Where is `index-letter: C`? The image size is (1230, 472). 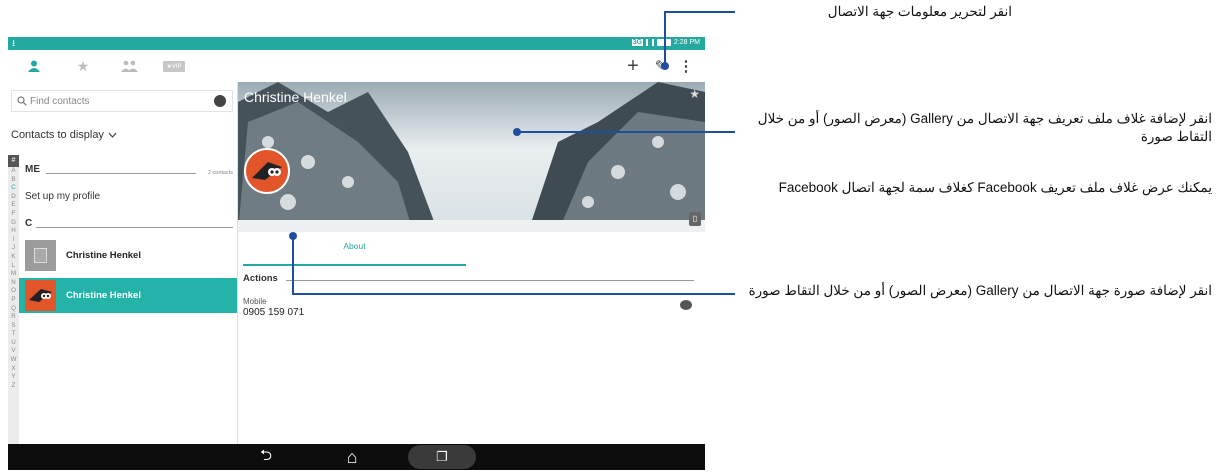
index-letter: C is located at coordinates (13, 188).